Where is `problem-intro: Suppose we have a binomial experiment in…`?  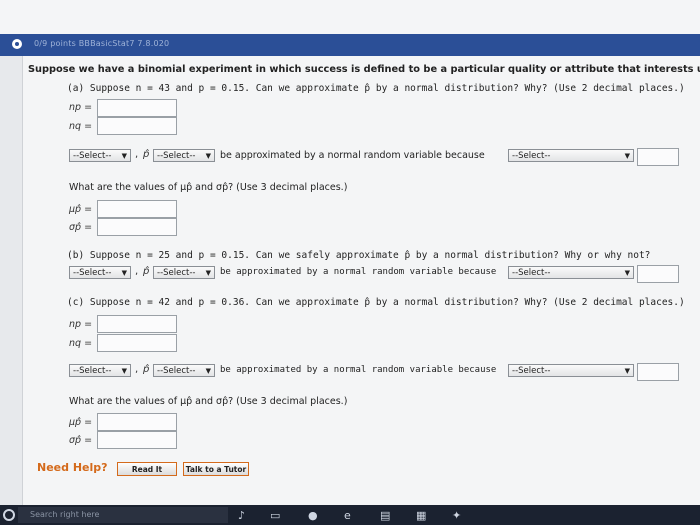
problem-intro: Suppose we have a binomial experiment in… is located at coordinates (364, 69).